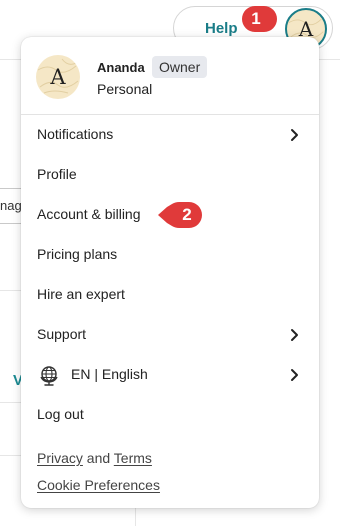 The image size is (340, 526). I want to click on callout-number: 1, so click(256, 18).